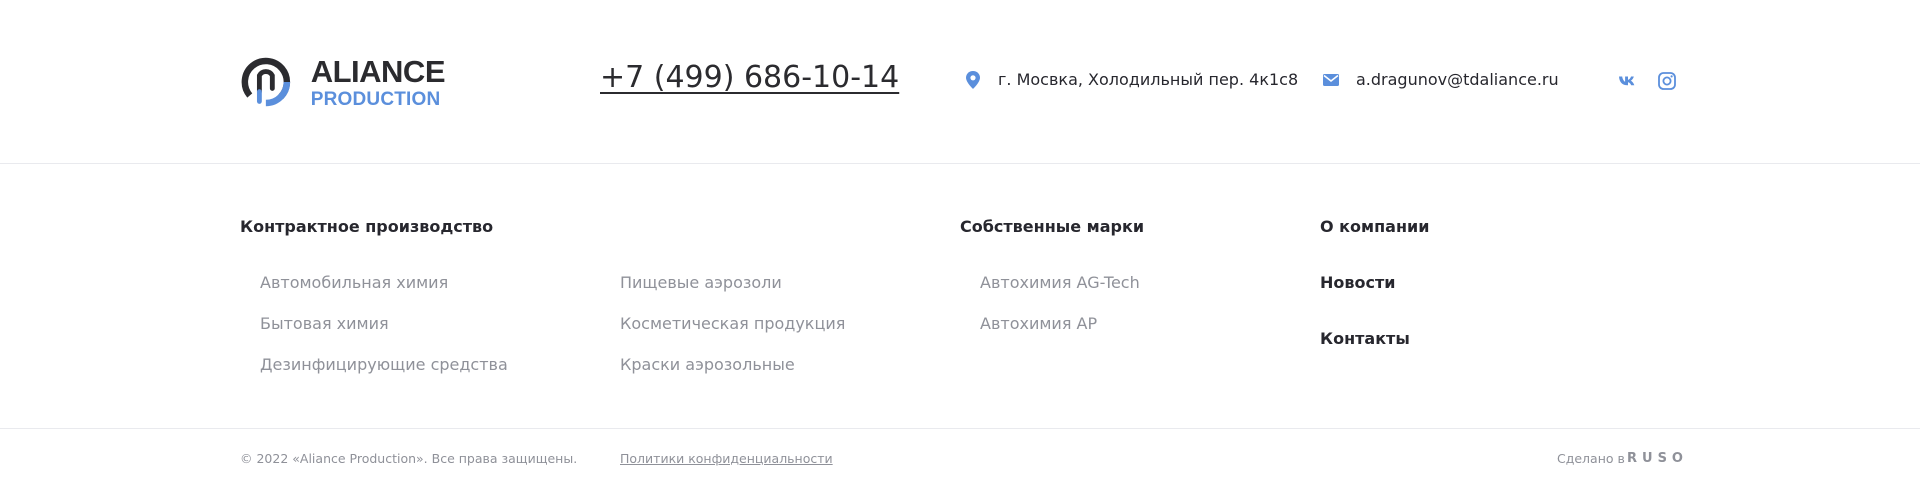  Describe the element at coordinates (973, 79) in the screenshot. I see `location-pin-icon` at that location.